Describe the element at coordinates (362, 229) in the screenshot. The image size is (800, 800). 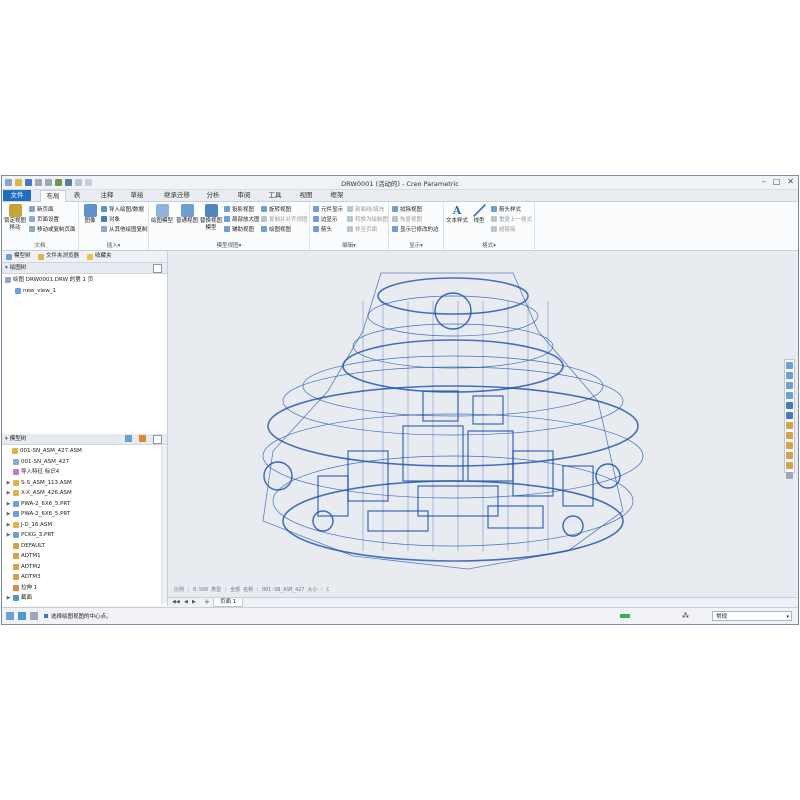
I see `move-to-page-button: 移至页面` at that location.